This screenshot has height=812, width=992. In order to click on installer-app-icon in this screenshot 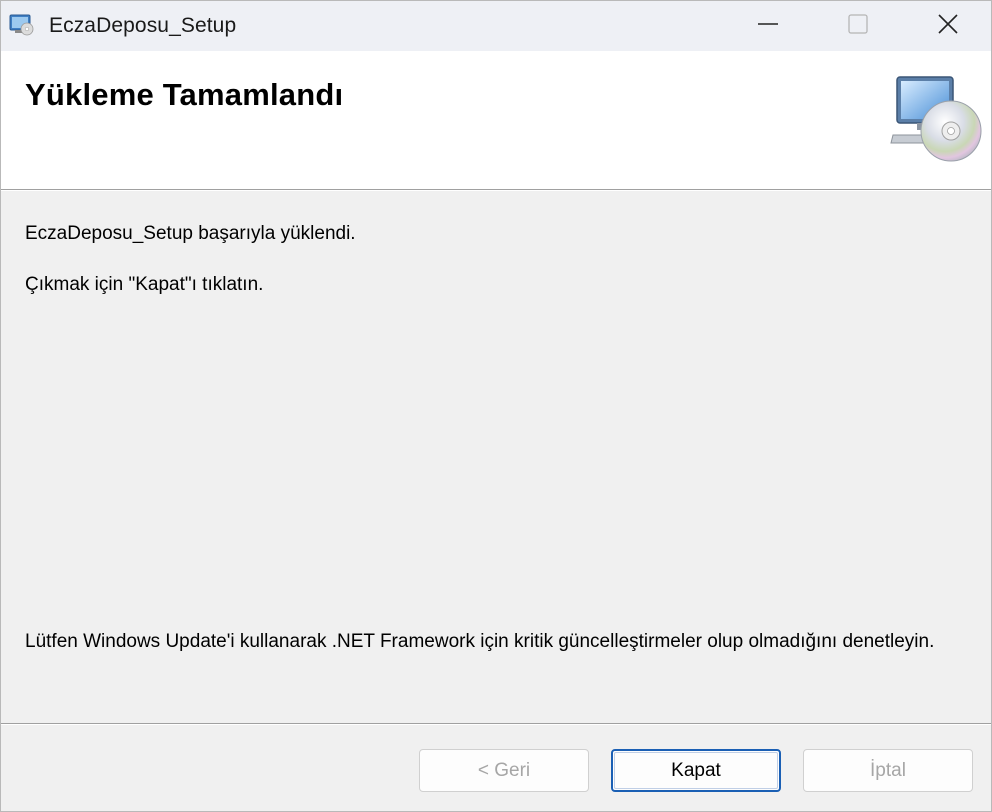, I will do `click(22, 25)`.